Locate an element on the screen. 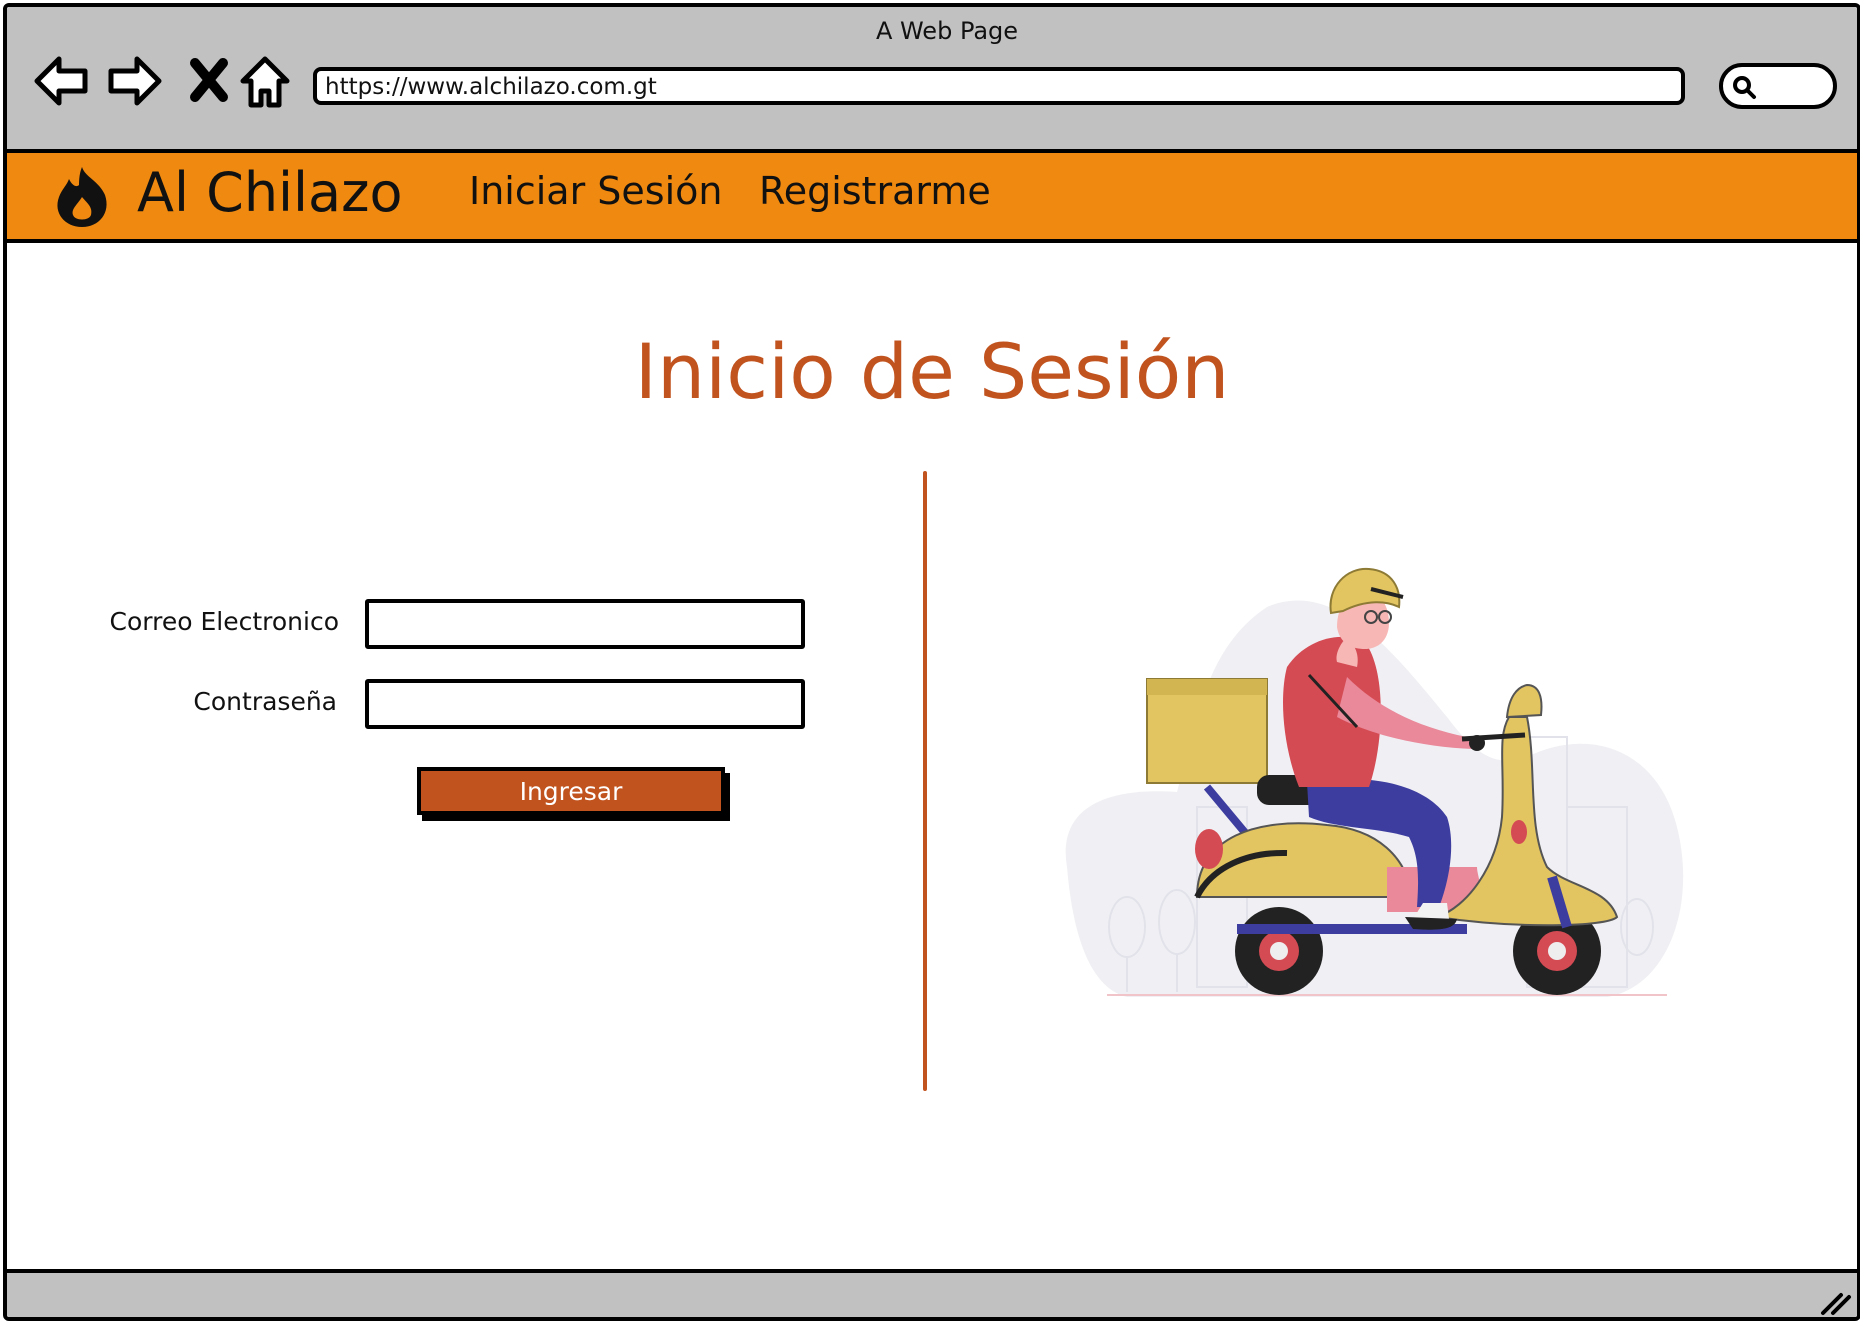 The height and width of the screenshot is (1321, 1860). vertical-divider is located at coordinates (925, 781).